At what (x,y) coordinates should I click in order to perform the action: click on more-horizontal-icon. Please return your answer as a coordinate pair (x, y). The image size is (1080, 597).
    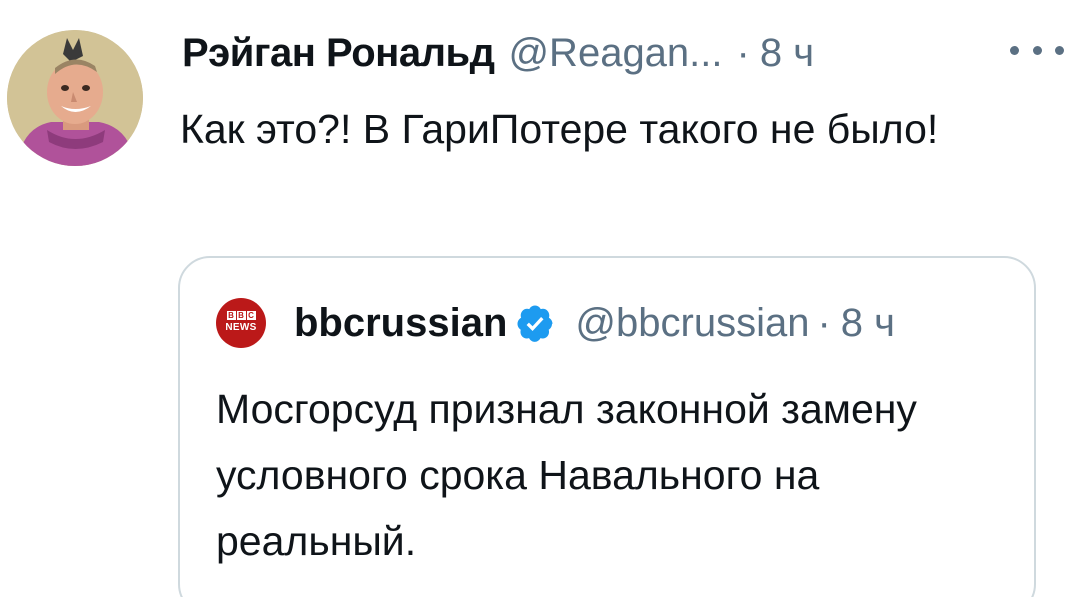
    Looking at the image, I should click on (1037, 50).